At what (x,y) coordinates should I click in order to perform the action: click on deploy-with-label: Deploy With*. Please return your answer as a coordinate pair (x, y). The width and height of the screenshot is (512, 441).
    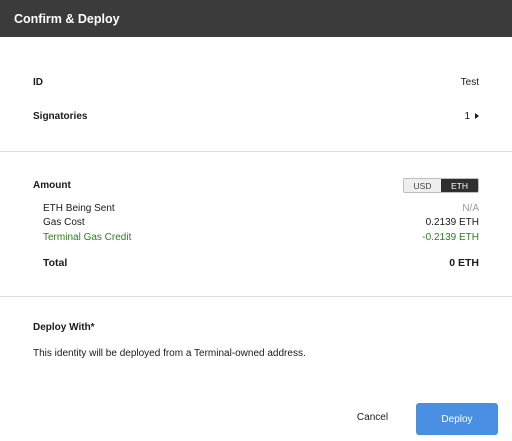
    Looking at the image, I should click on (64, 327).